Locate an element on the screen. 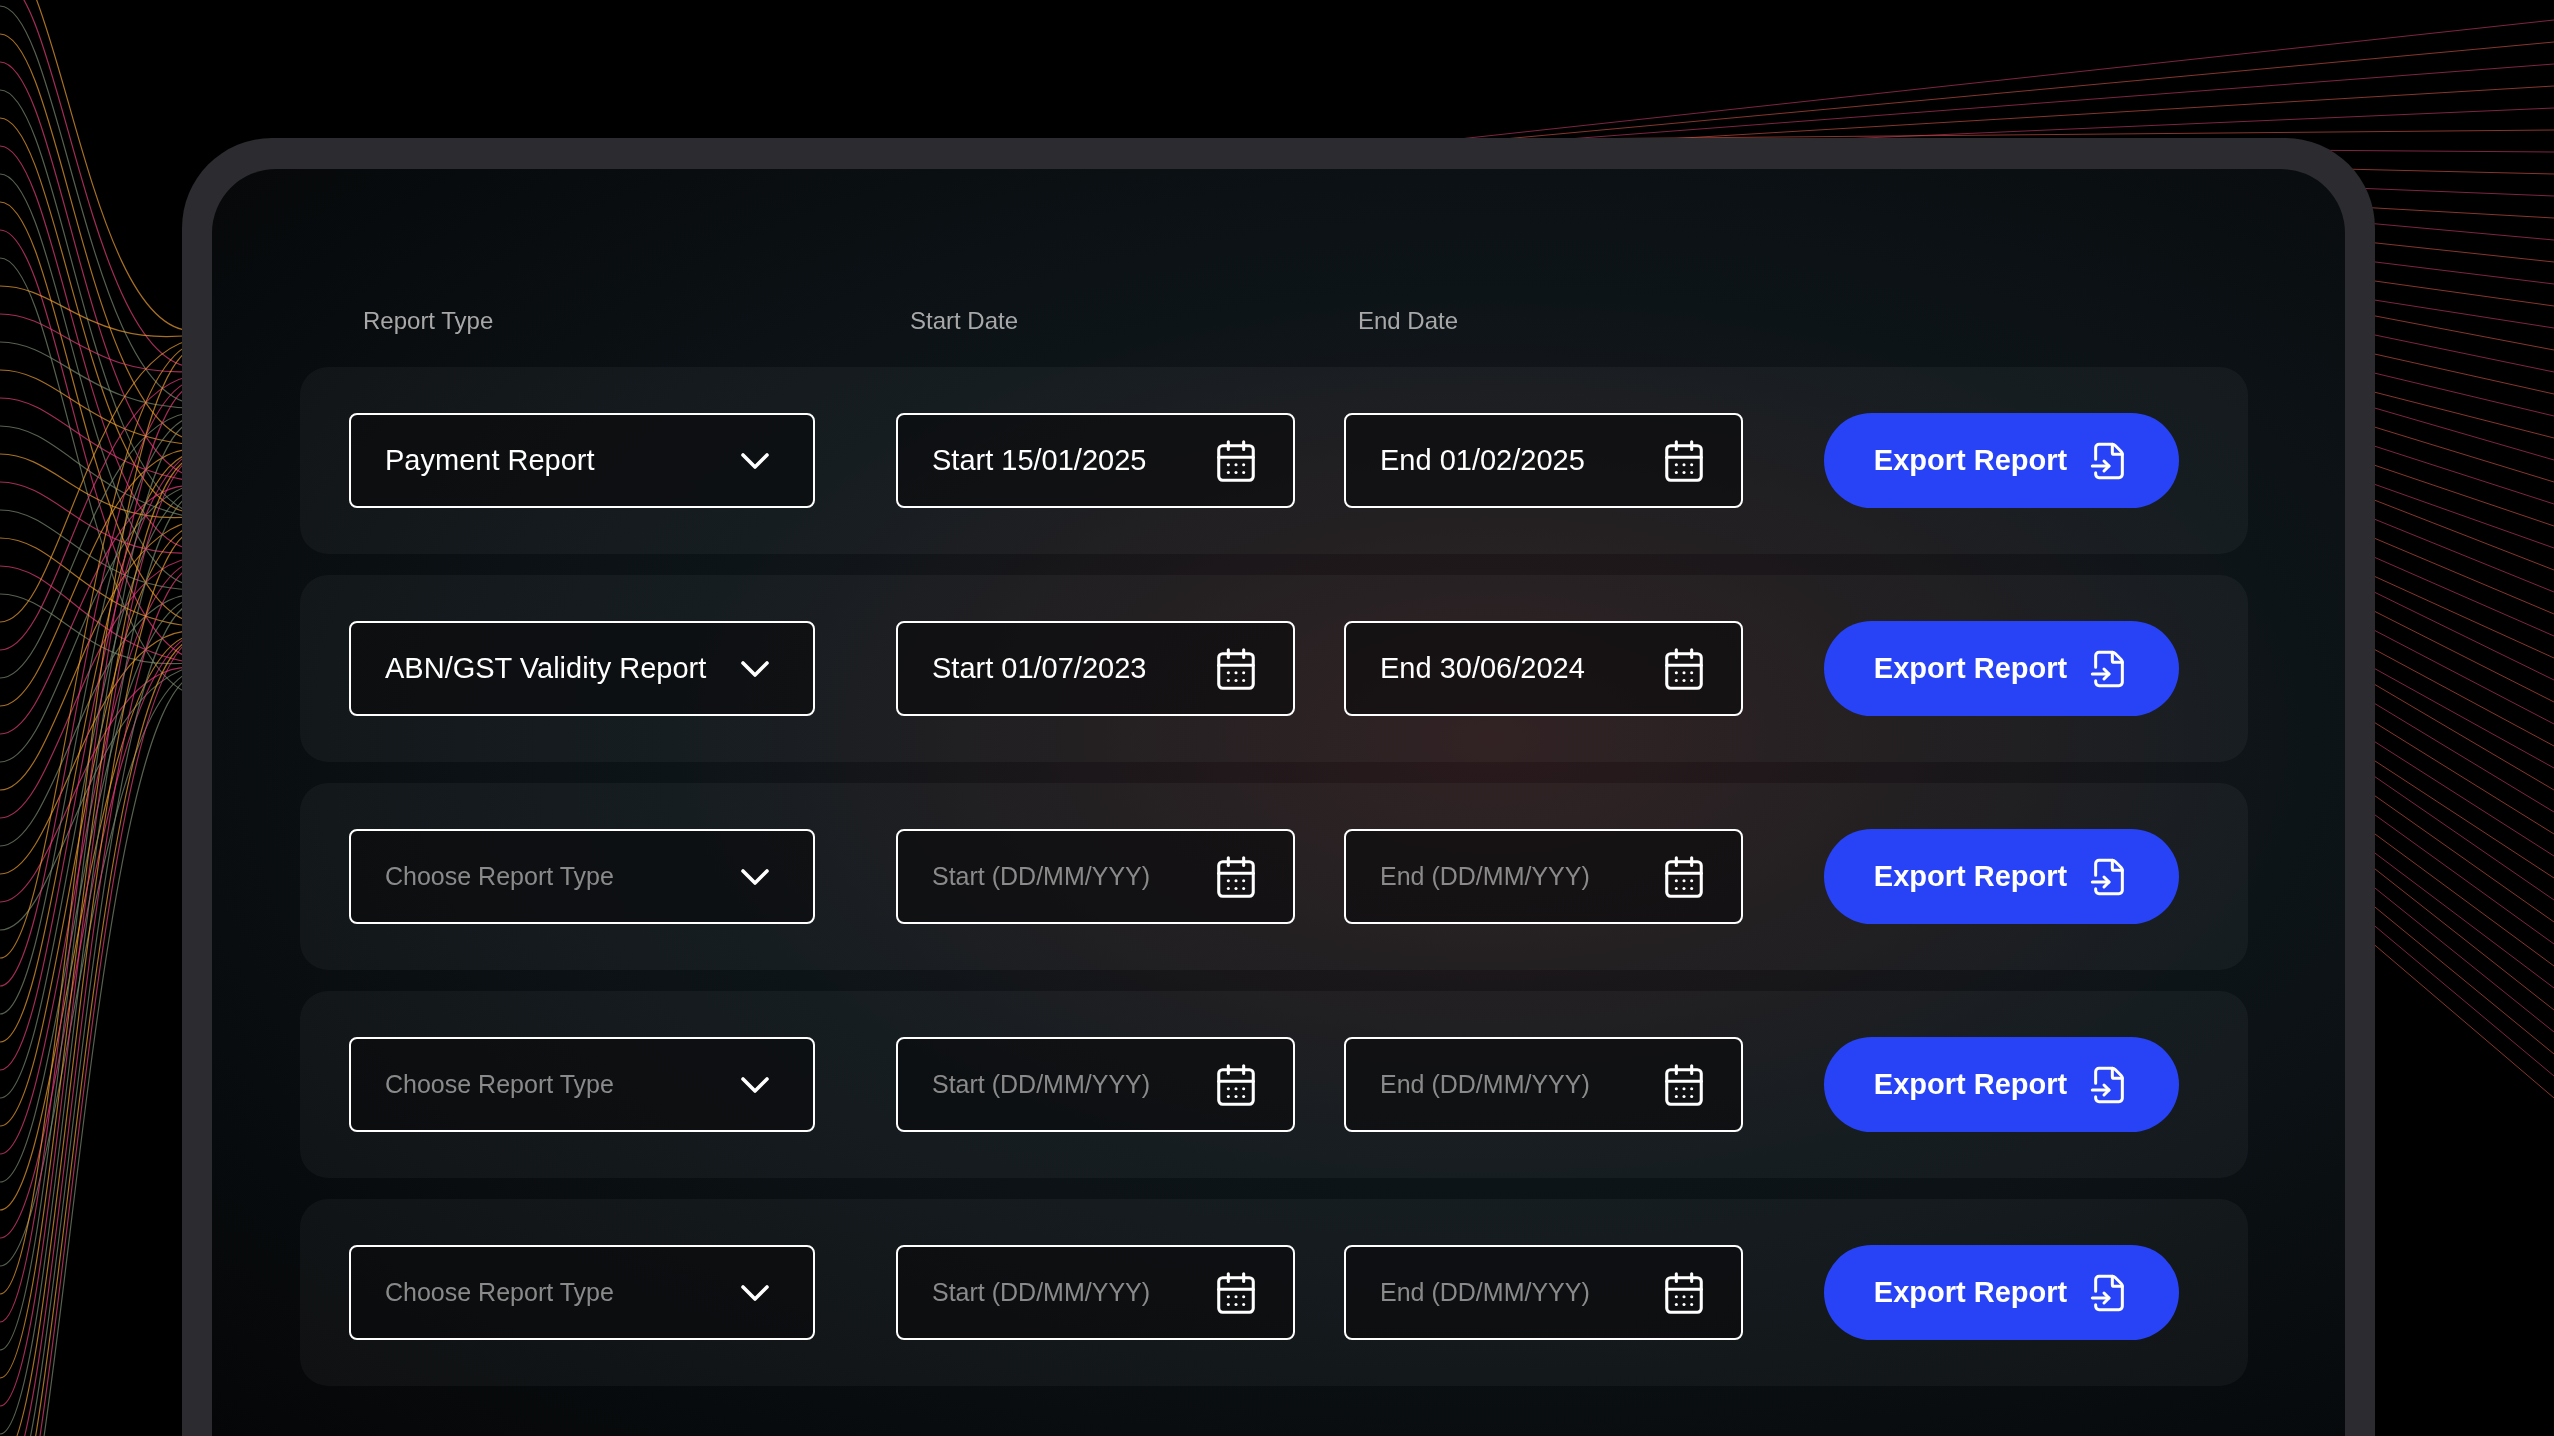 Image resolution: width=2554 pixels, height=1436 pixels. column-header: End Date is located at coordinates (1408, 321).